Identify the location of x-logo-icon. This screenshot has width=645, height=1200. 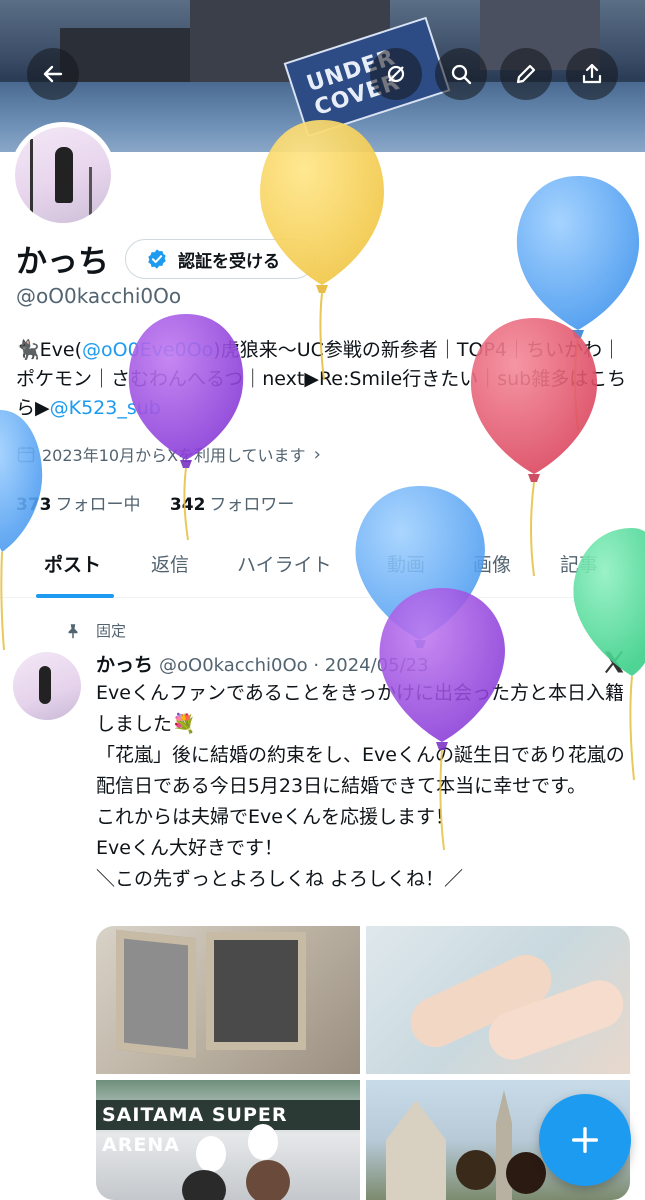
(614, 662).